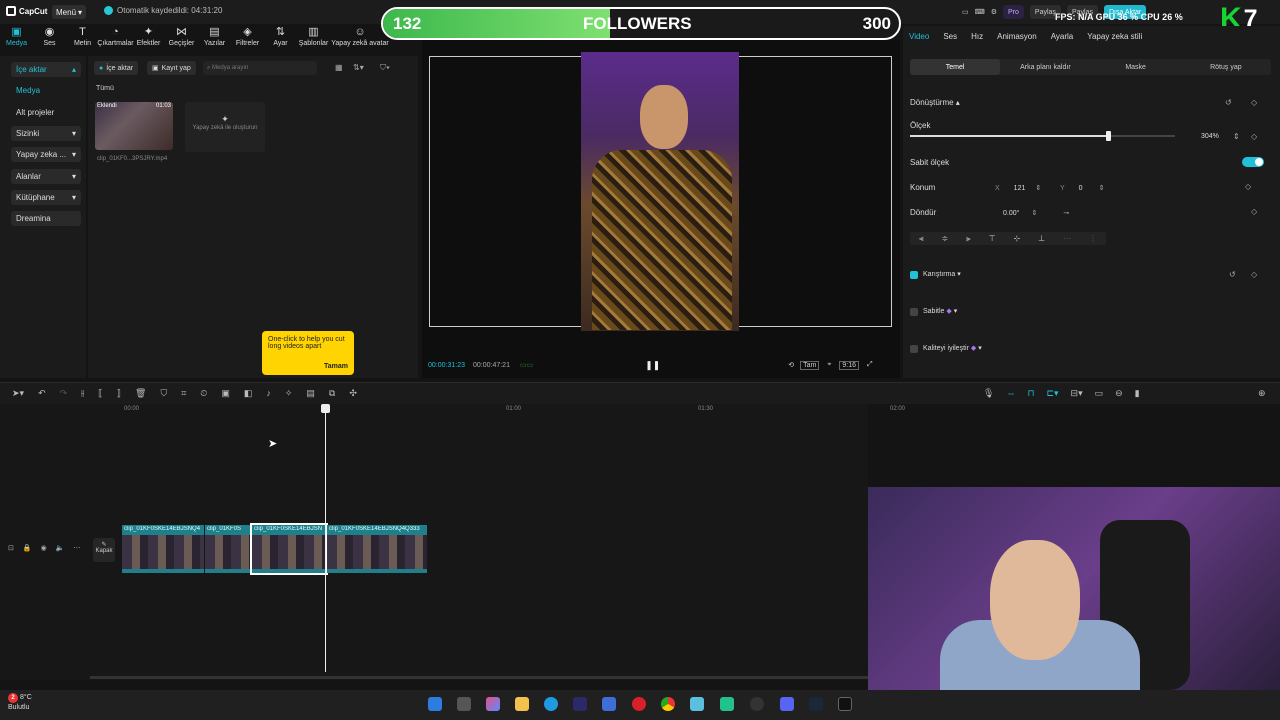 The height and width of the screenshot is (720, 1280). What do you see at coordinates (1017, 36) in the screenshot?
I see `properties-tab: Animasyon` at bounding box center [1017, 36].